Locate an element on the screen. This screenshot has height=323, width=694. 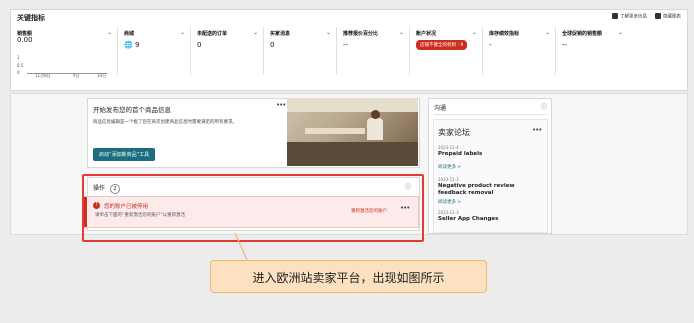
add-product-tool-button: 启动“添加新商品”工具 is located at coordinates (124, 154).